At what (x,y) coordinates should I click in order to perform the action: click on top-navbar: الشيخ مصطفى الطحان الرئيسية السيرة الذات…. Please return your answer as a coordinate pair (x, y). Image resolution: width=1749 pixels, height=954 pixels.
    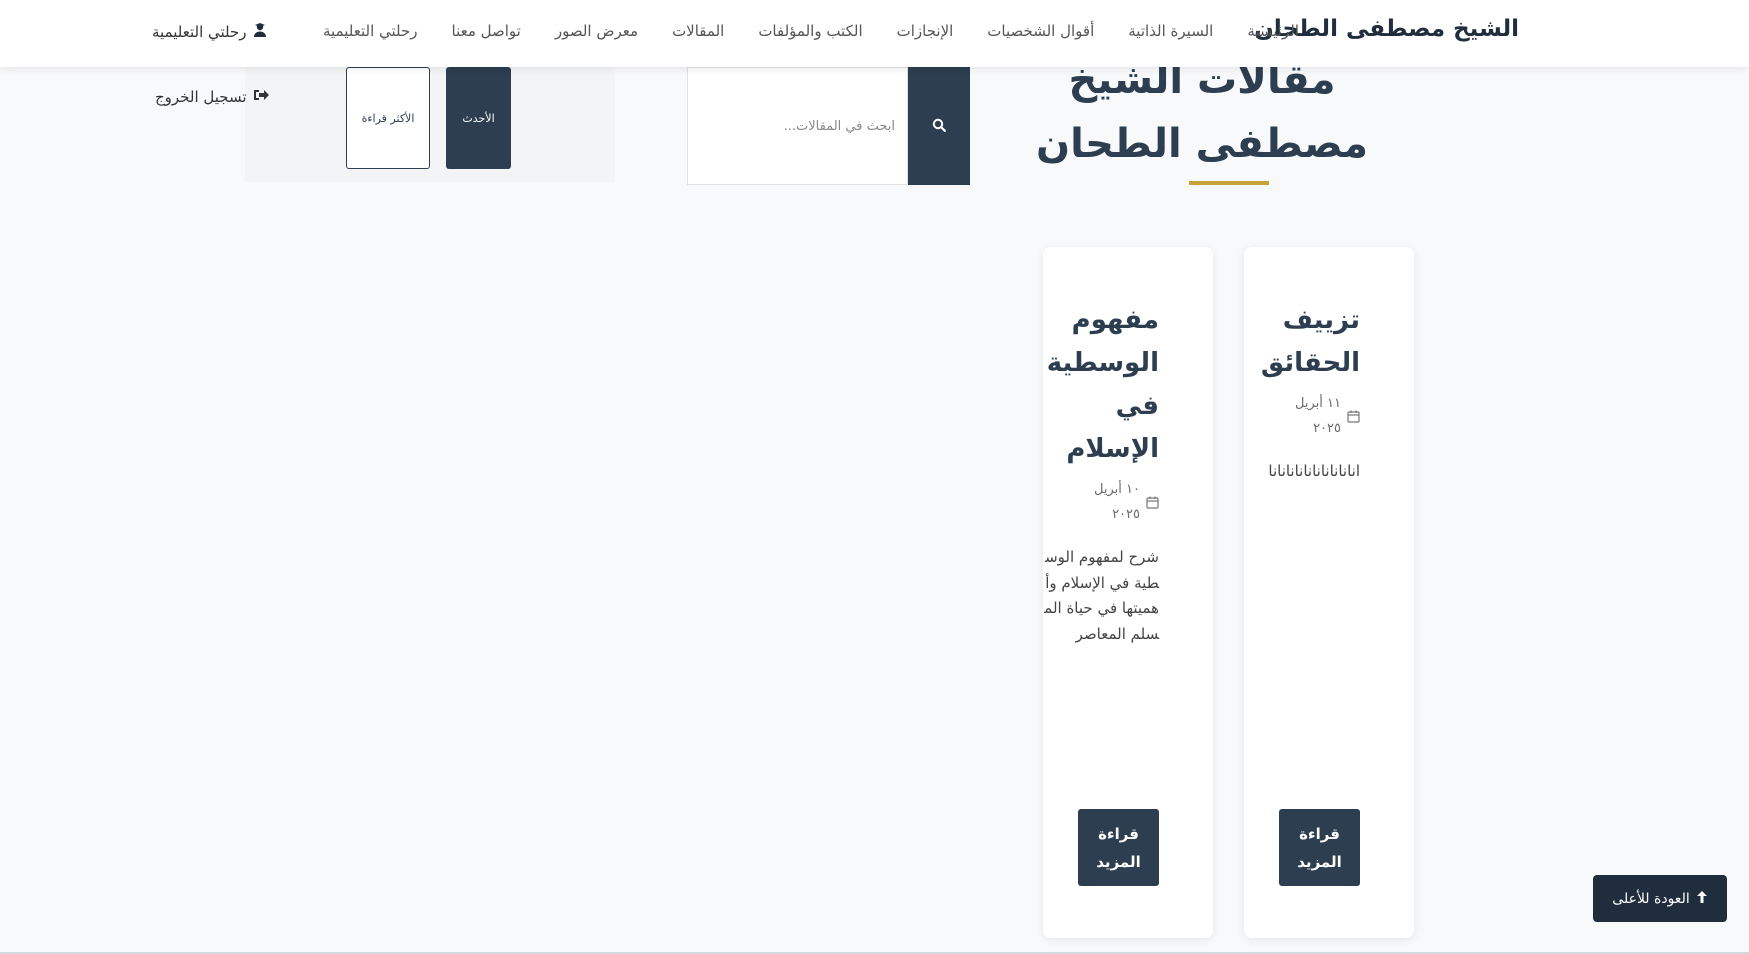
    Looking at the image, I should click on (874, 33).